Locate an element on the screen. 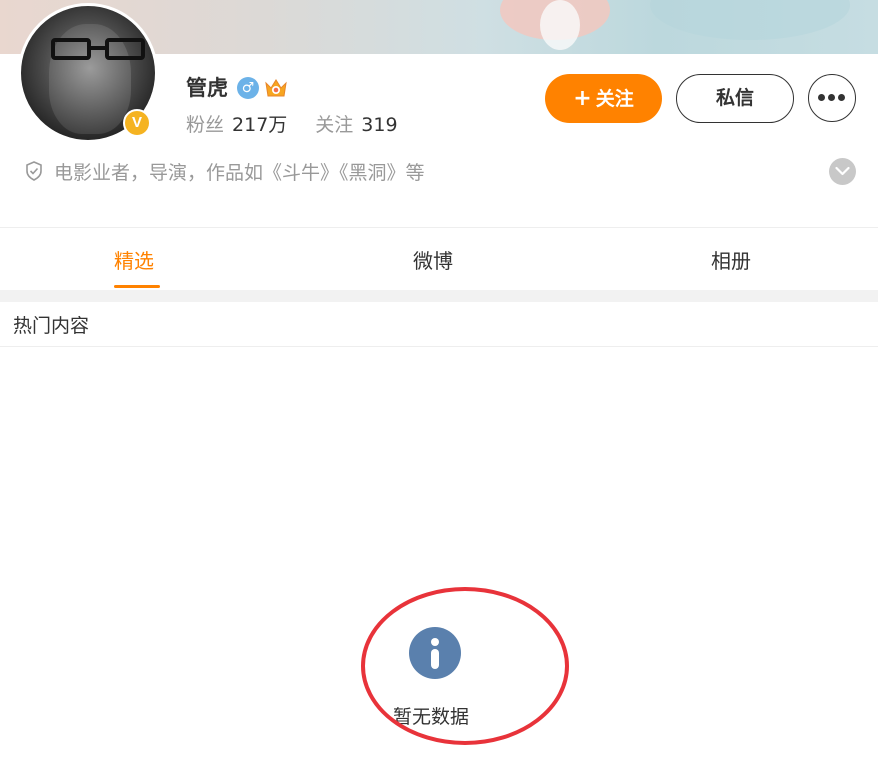 The height and width of the screenshot is (774, 878). more-button is located at coordinates (832, 98).